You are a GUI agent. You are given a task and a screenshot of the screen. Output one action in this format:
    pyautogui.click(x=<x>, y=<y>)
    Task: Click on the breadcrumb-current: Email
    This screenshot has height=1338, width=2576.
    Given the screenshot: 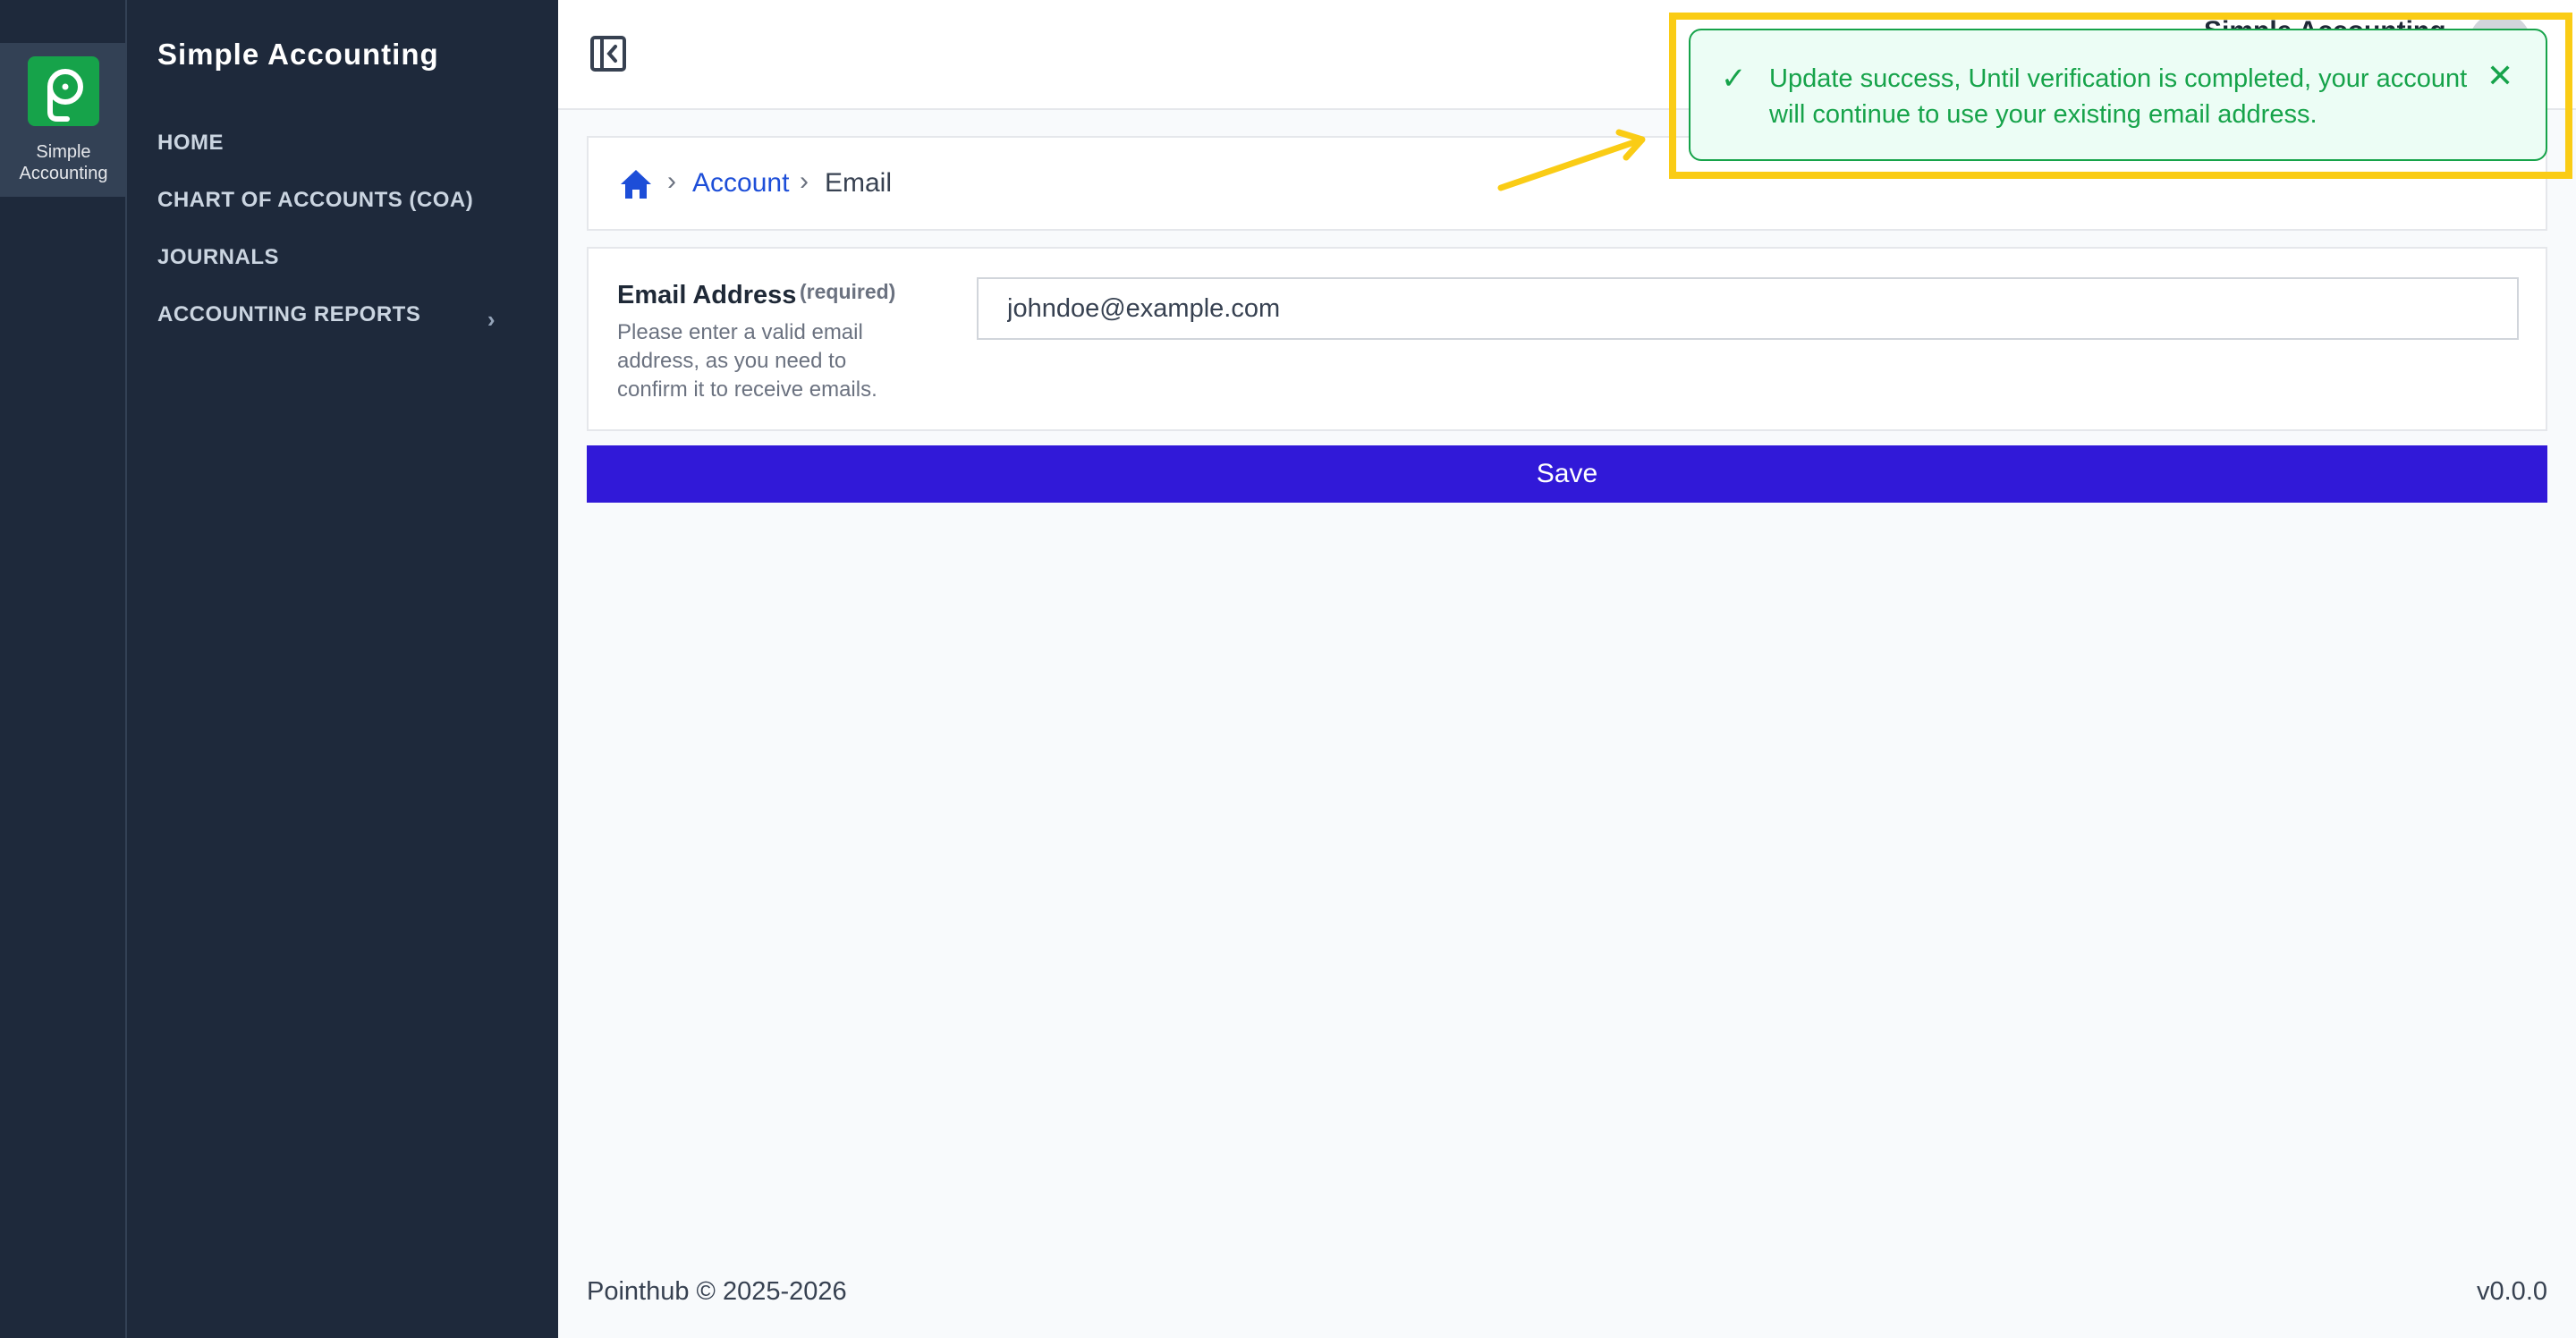 What is the action you would take?
    pyautogui.click(x=859, y=183)
    